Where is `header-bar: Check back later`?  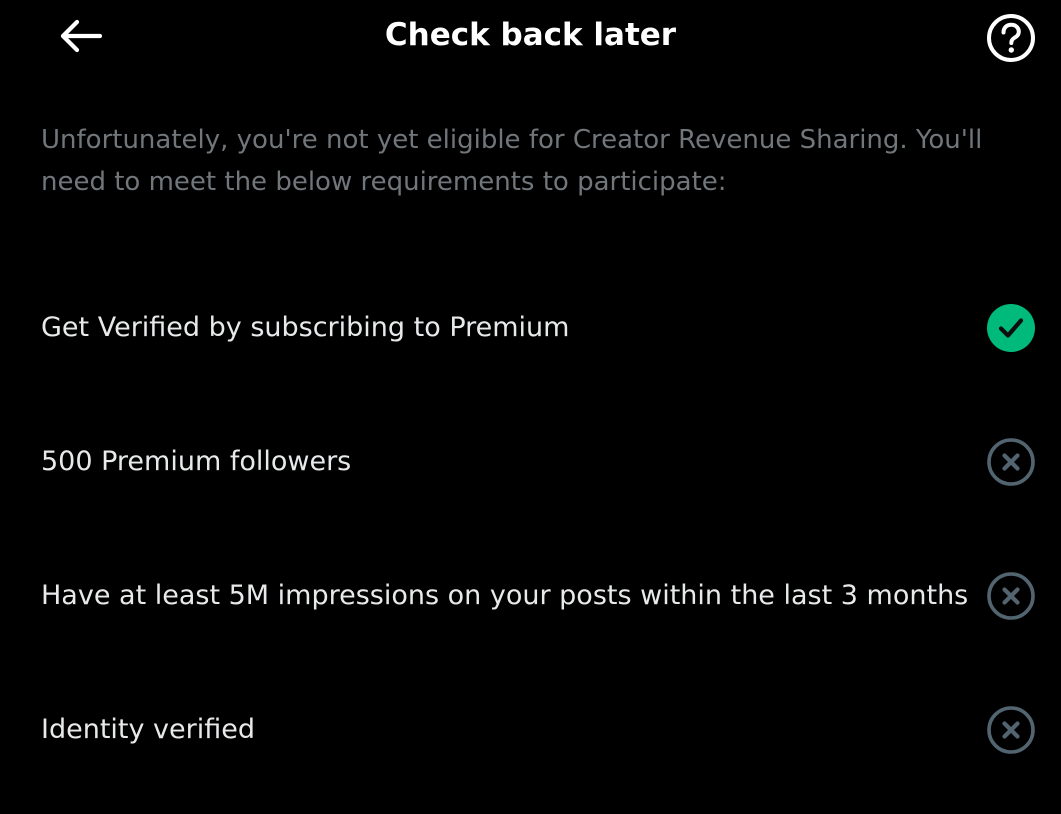
header-bar: Check back later is located at coordinates (530, 36).